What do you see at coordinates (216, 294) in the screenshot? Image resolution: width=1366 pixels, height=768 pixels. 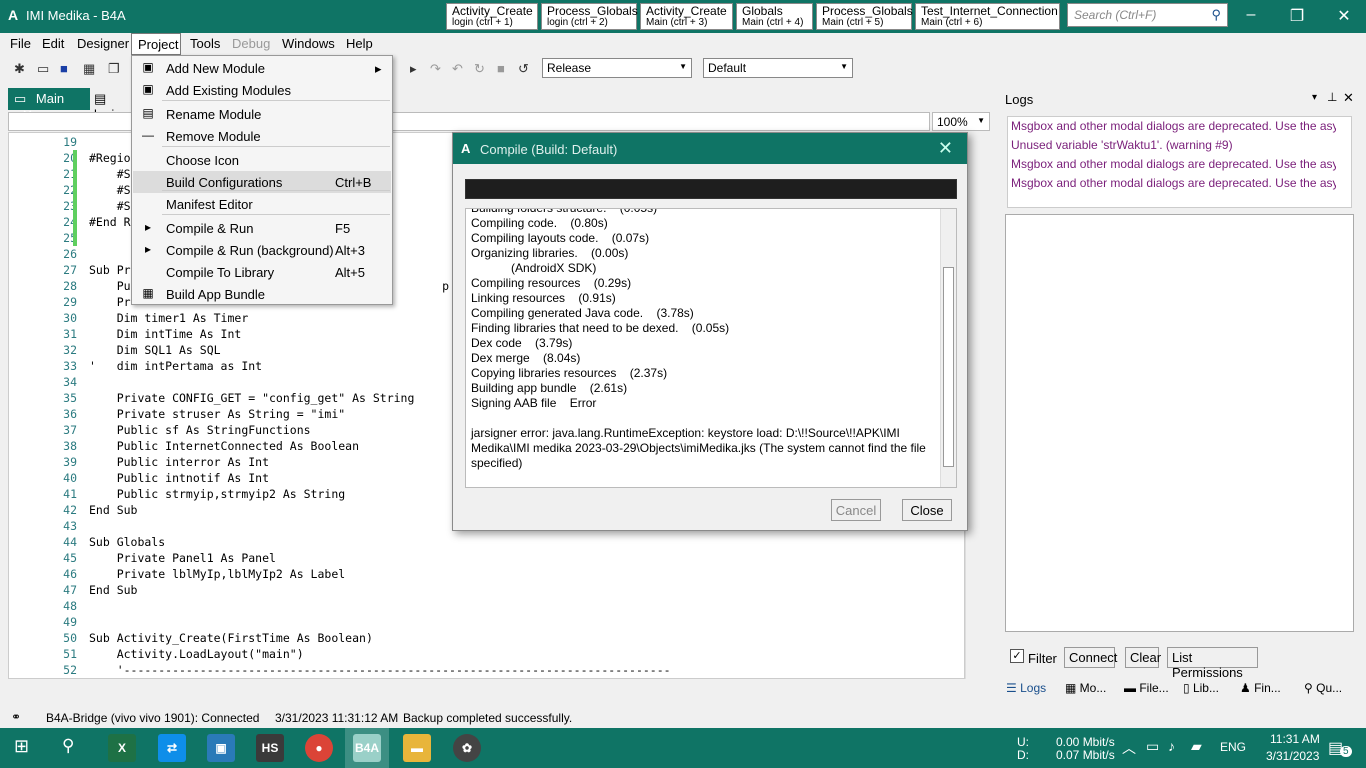 I see `menu-item-label: Build App Bundle` at bounding box center [216, 294].